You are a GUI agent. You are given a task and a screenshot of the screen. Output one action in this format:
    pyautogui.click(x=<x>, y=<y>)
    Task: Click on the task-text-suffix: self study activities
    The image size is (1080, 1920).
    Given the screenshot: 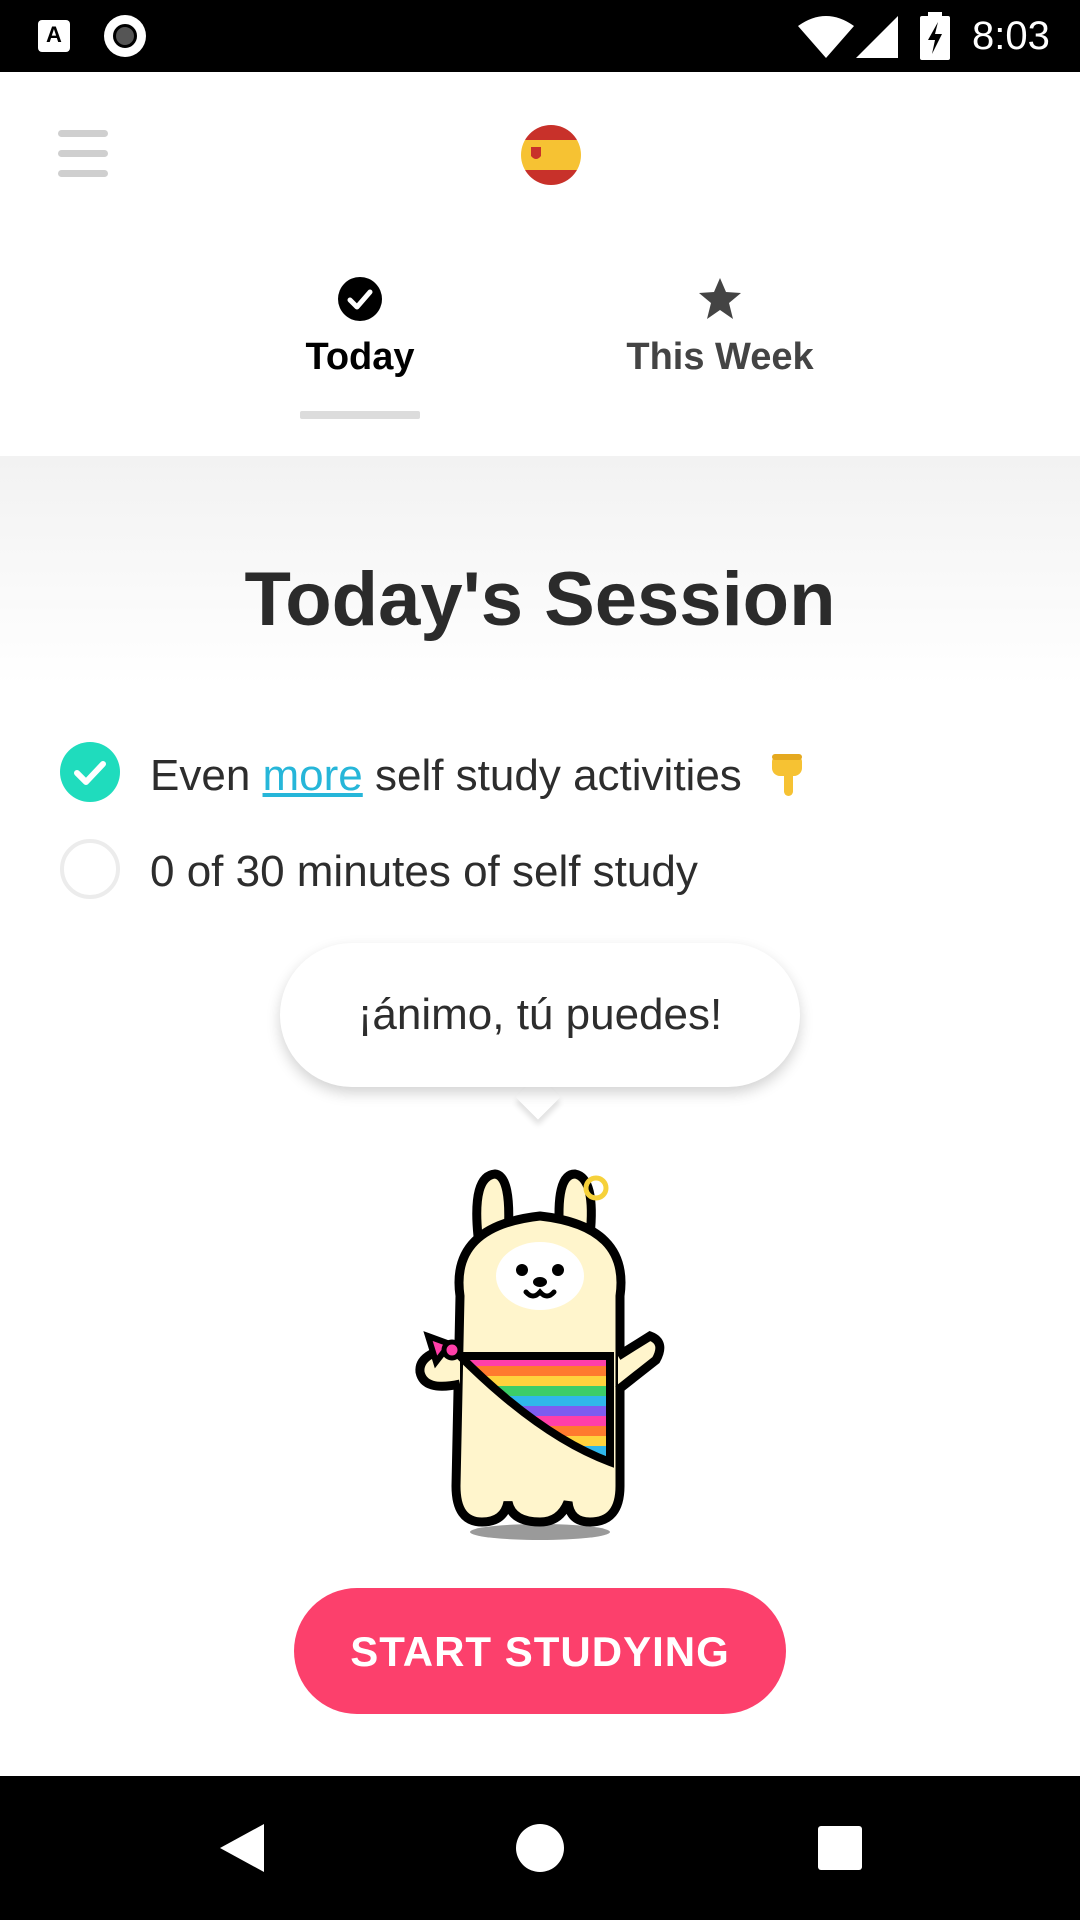 What is the action you would take?
    pyautogui.click(x=552, y=775)
    